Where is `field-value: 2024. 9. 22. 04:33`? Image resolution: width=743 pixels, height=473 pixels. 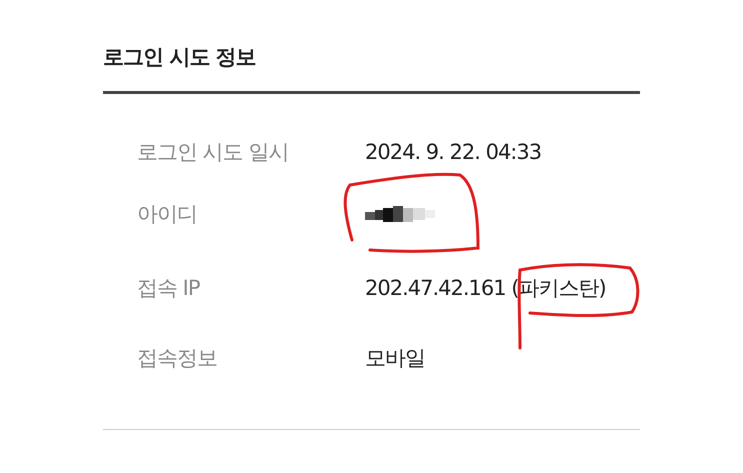
field-value: 2024. 9. 22. 04:33 is located at coordinates (453, 152).